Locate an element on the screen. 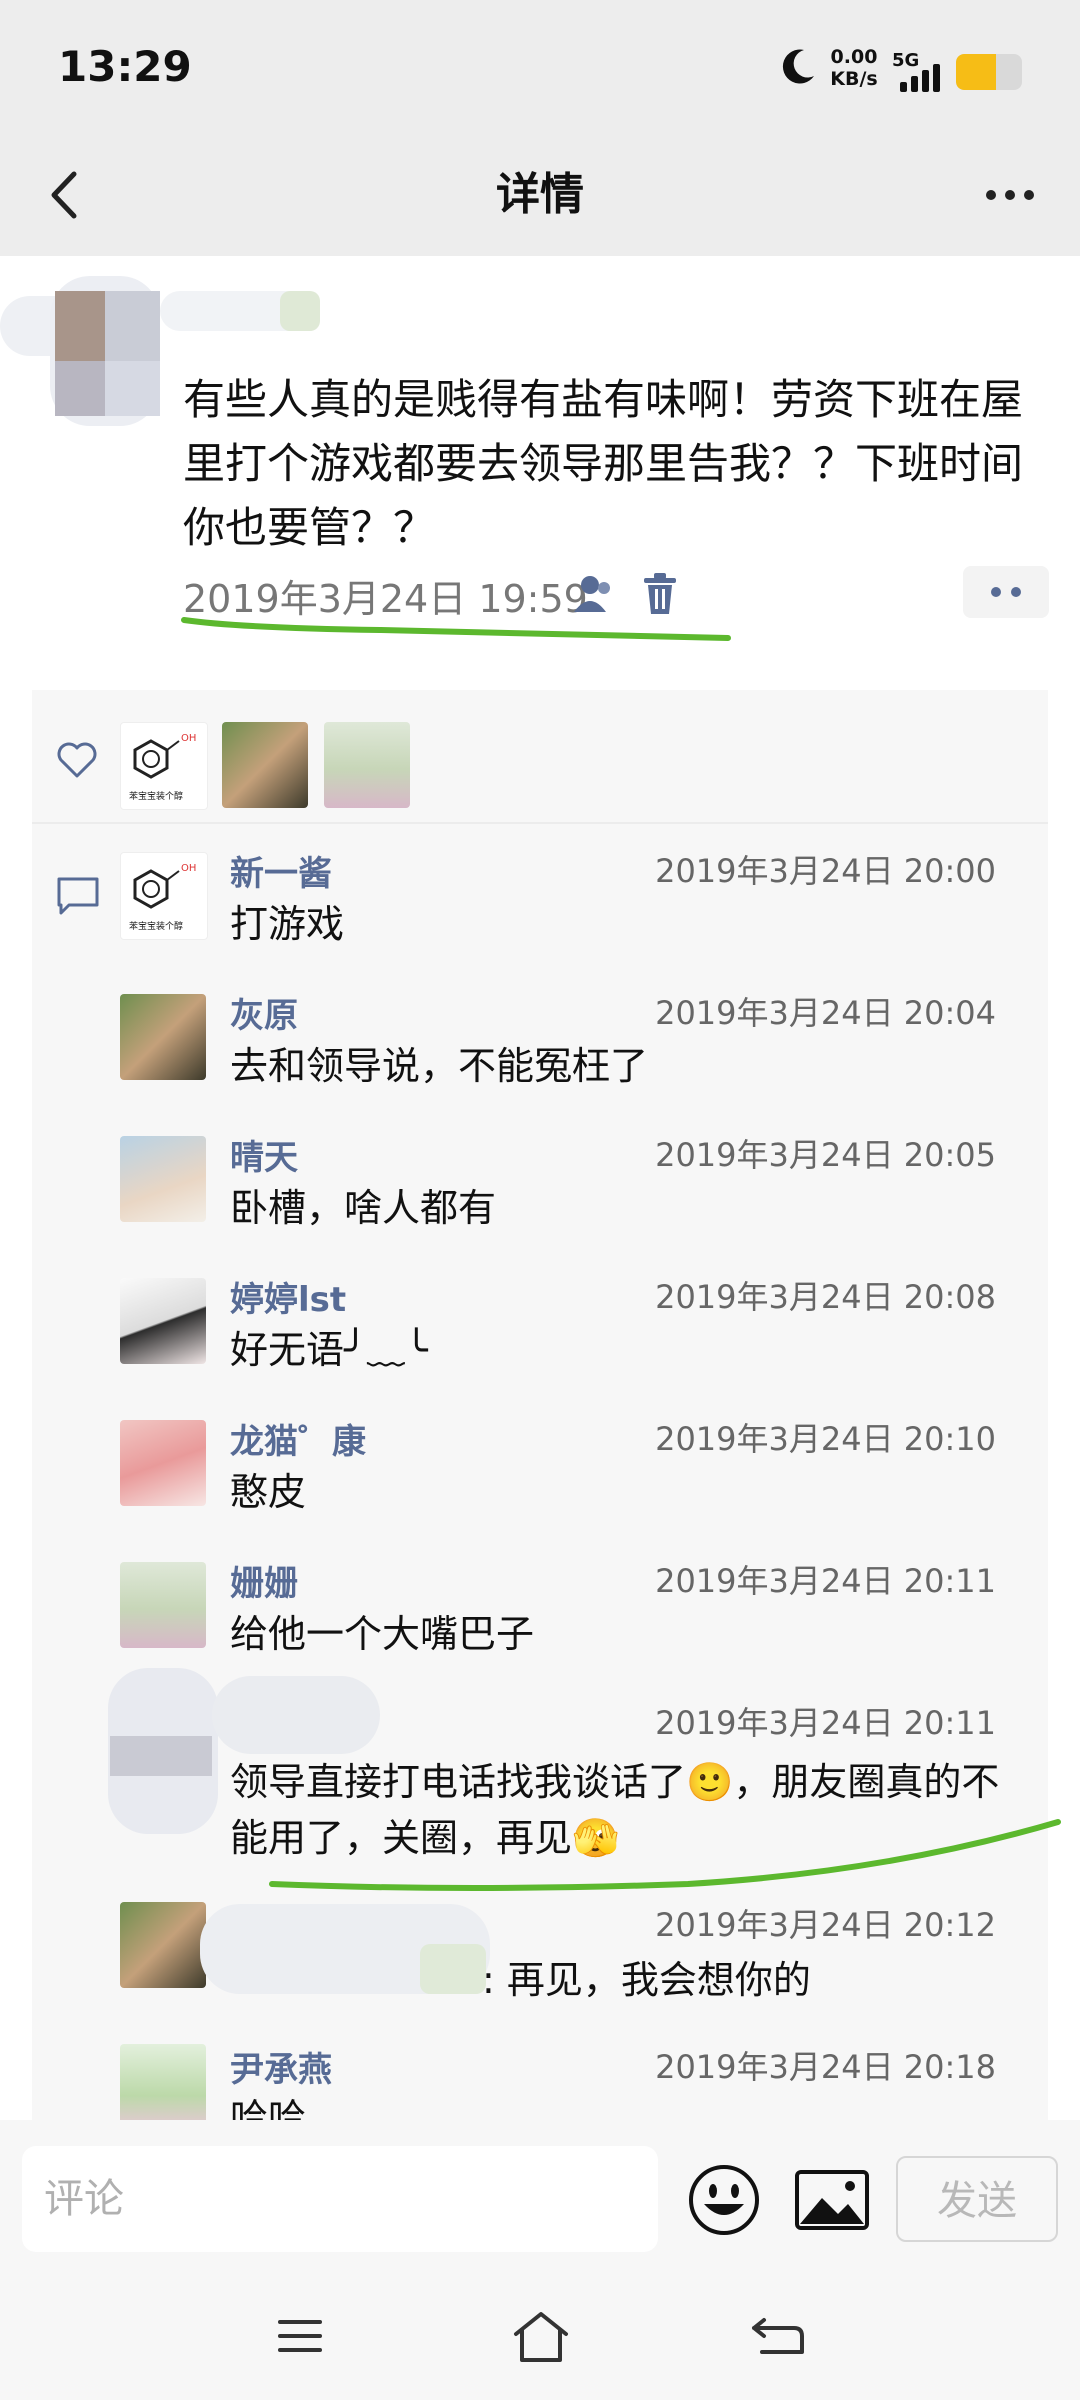 Image resolution: width=1080 pixels, height=2400 pixels. post-timestamp: 2019年3月24日 19:59 is located at coordinates (385, 599).